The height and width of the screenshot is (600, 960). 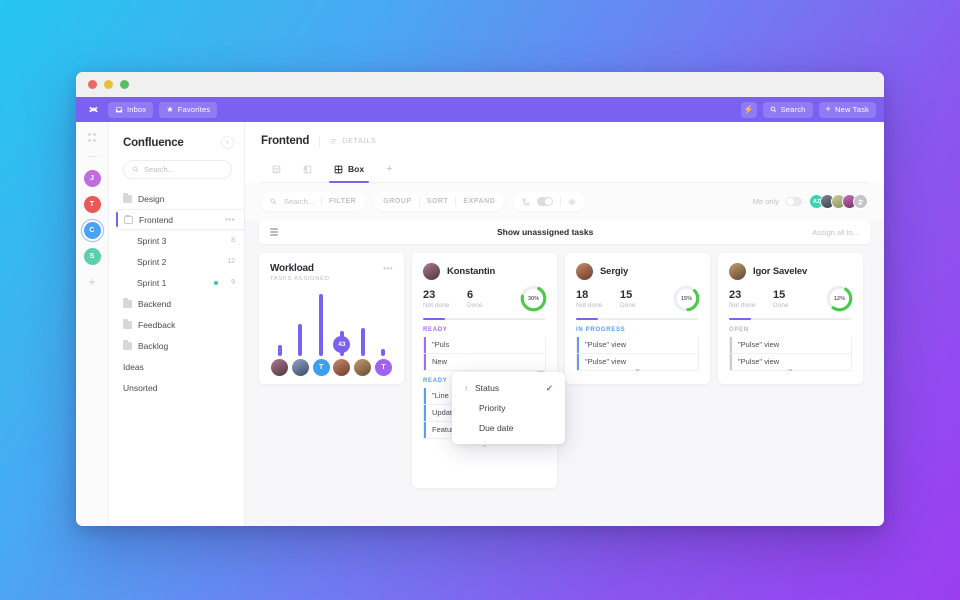 What do you see at coordinates (176, 240) in the screenshot?
I see `sidebar-item-sprint-3: Sprint 3 8` at bounding box center [176, 240].